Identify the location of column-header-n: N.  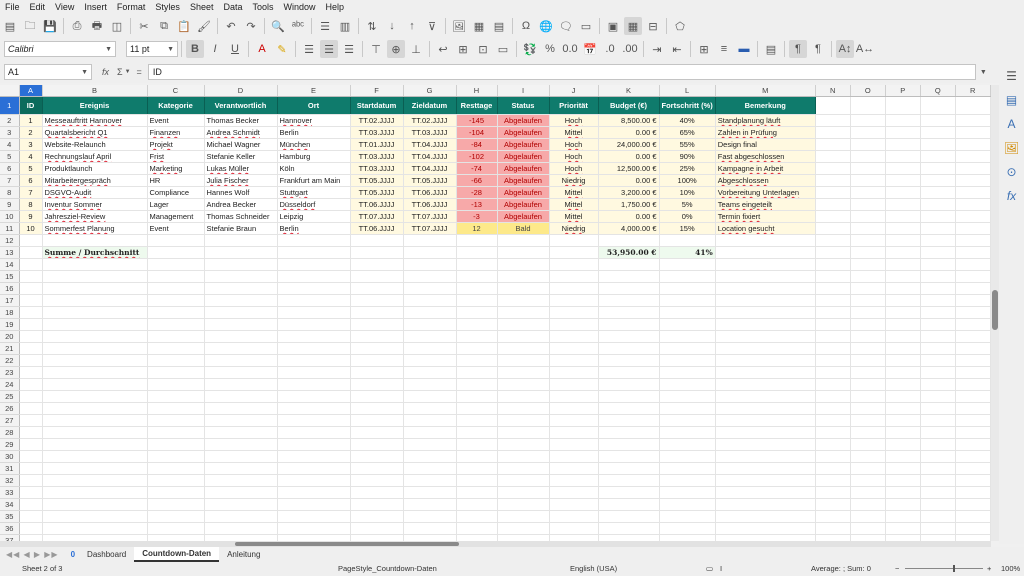
(833, 91).